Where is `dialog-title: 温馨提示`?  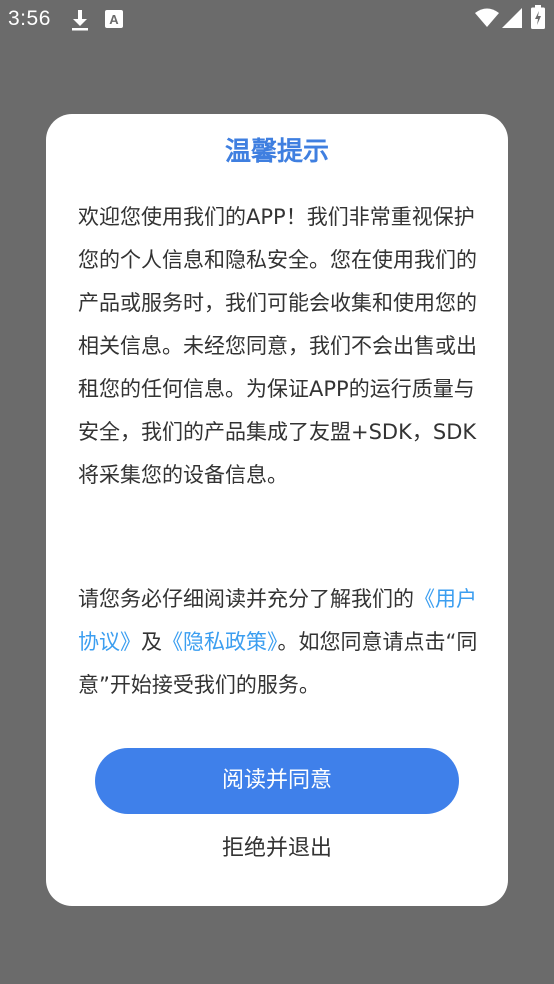 dialog-title: 温馨提示 is located at coordinates (276, 152).